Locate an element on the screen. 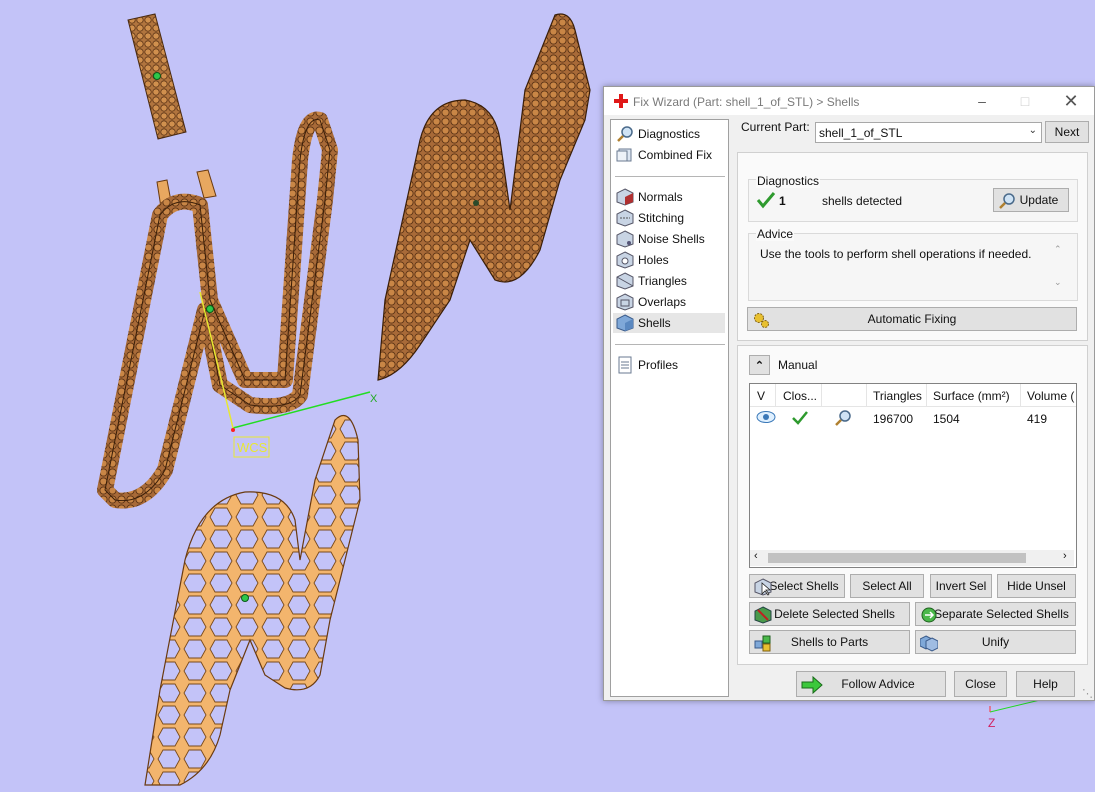  cell-triangles: 196700 is located at coordinates (893, 419).